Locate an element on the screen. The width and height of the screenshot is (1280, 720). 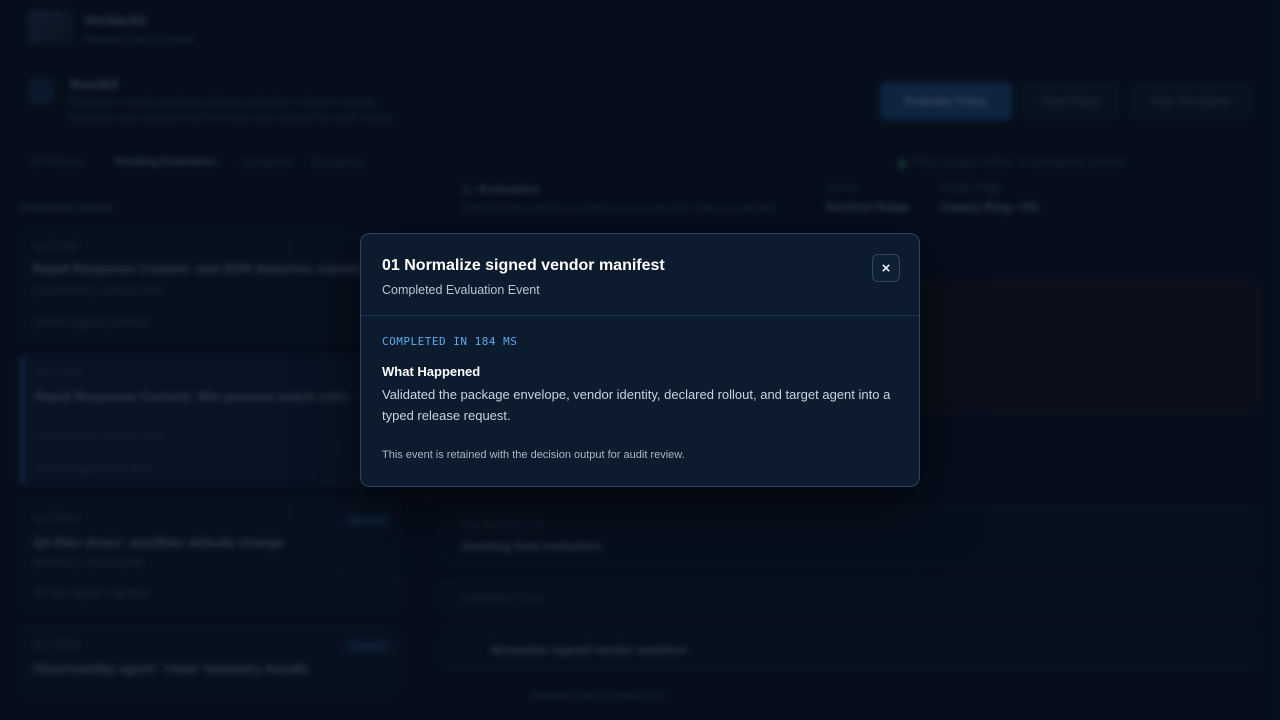
section-heading: What Happened is located at coordinates (431, 371).